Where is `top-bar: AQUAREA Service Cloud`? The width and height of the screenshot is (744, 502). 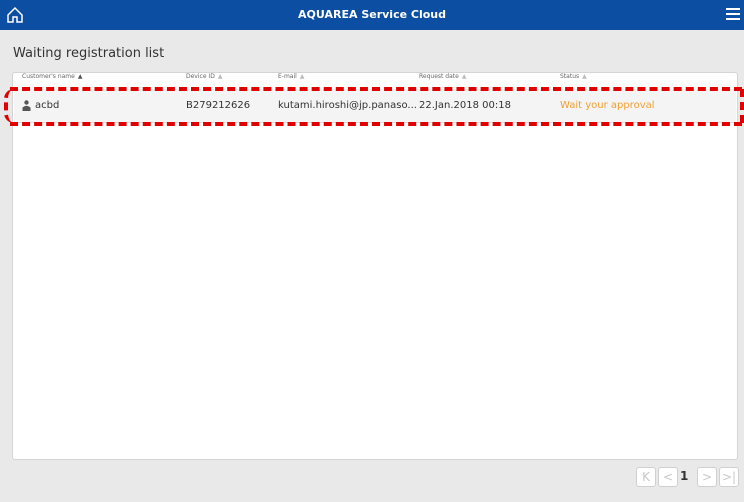
top-bar: AQUAREA Service Cloud is located at coordinates (372, 15).